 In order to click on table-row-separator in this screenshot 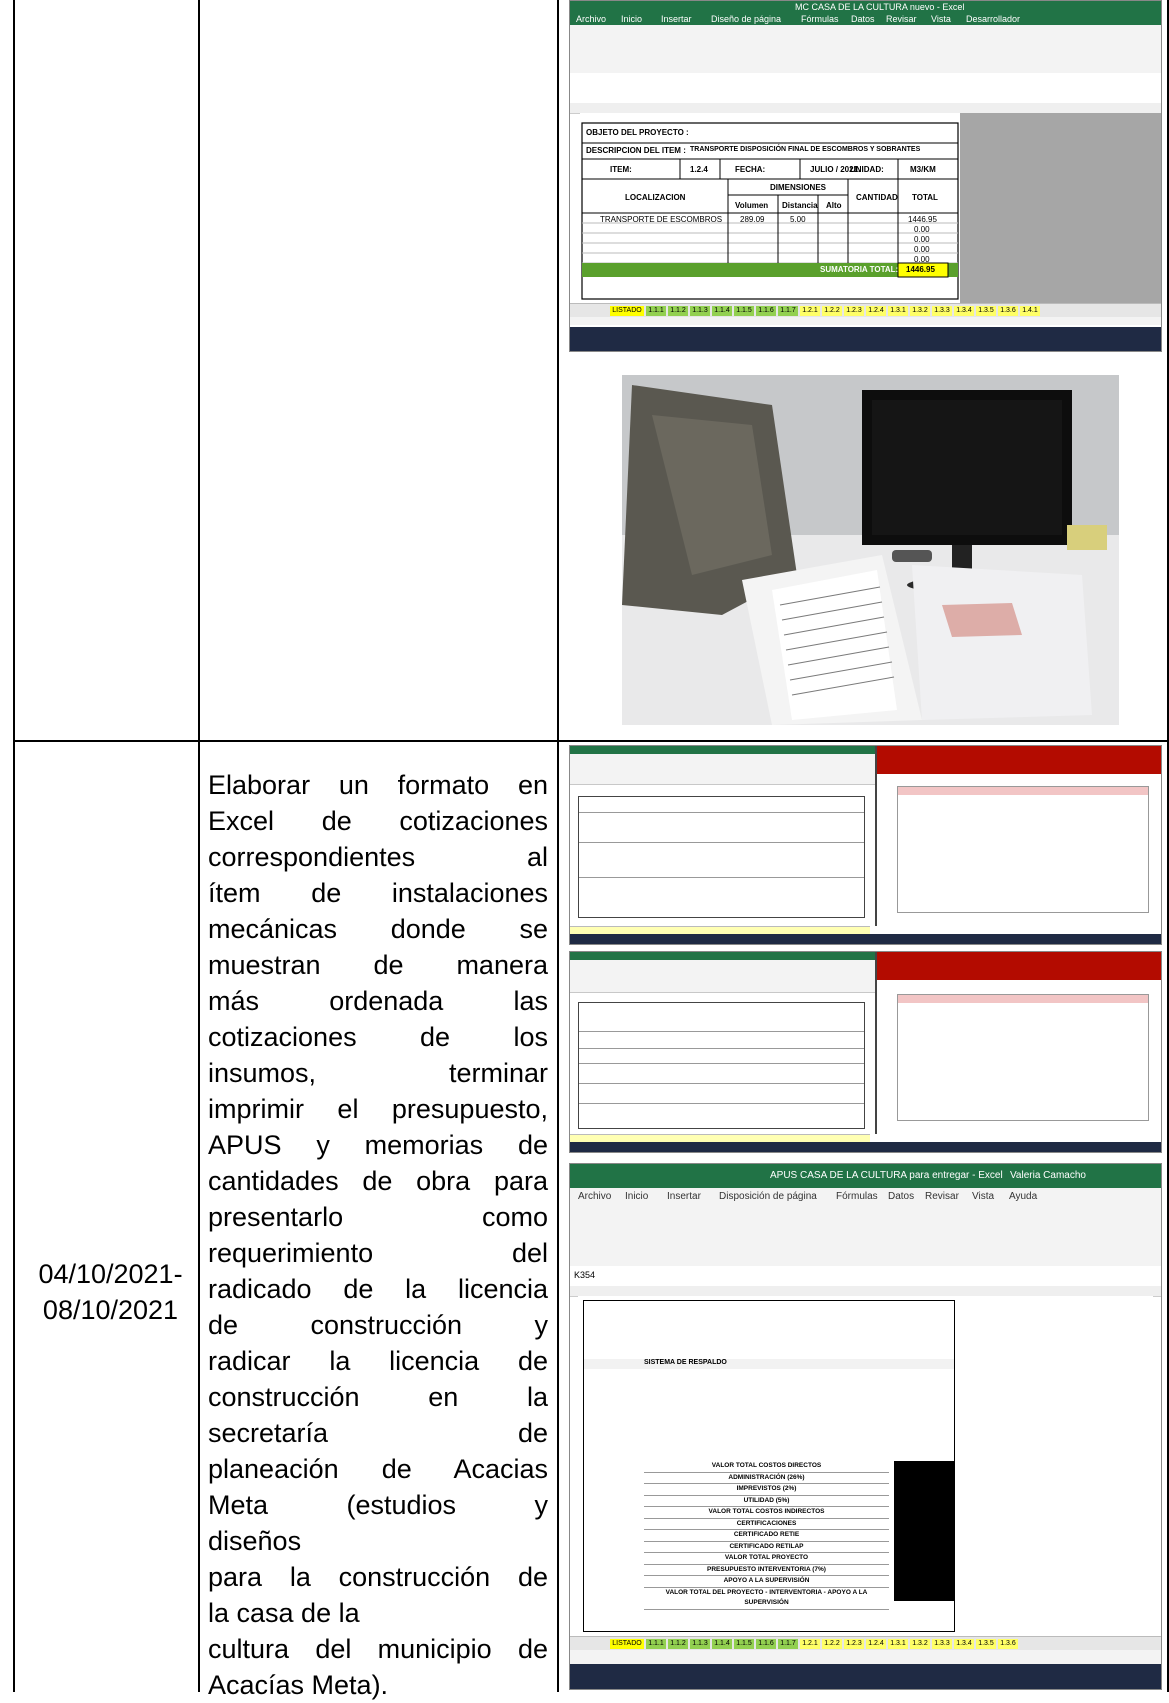, I will do `click(591, 741)`.